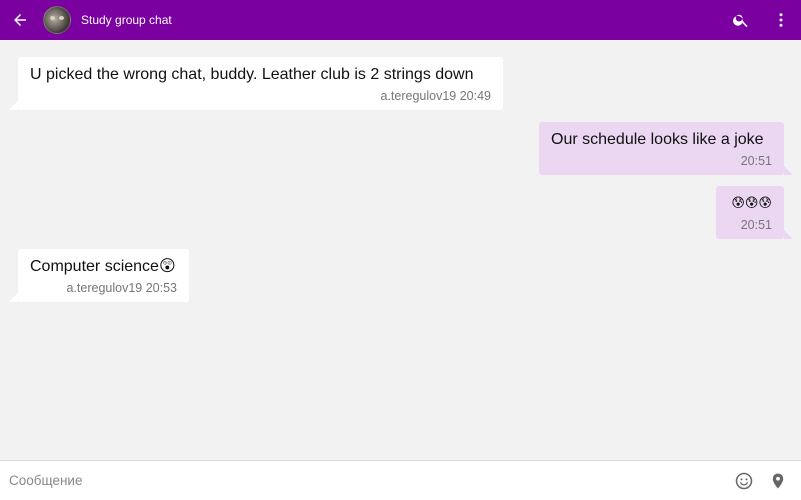  I want to click on back-button, so click(20, 20).